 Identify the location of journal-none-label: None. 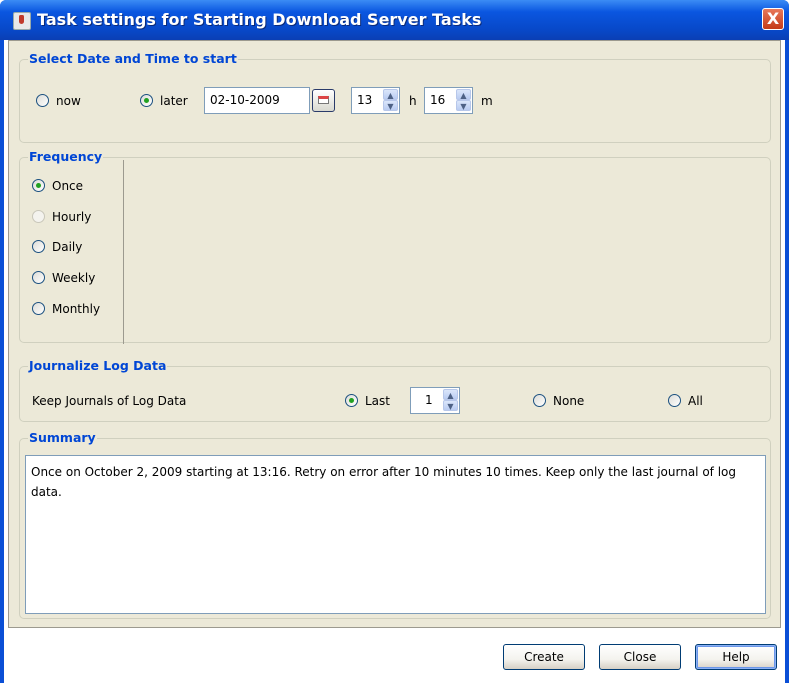
(568, 401).